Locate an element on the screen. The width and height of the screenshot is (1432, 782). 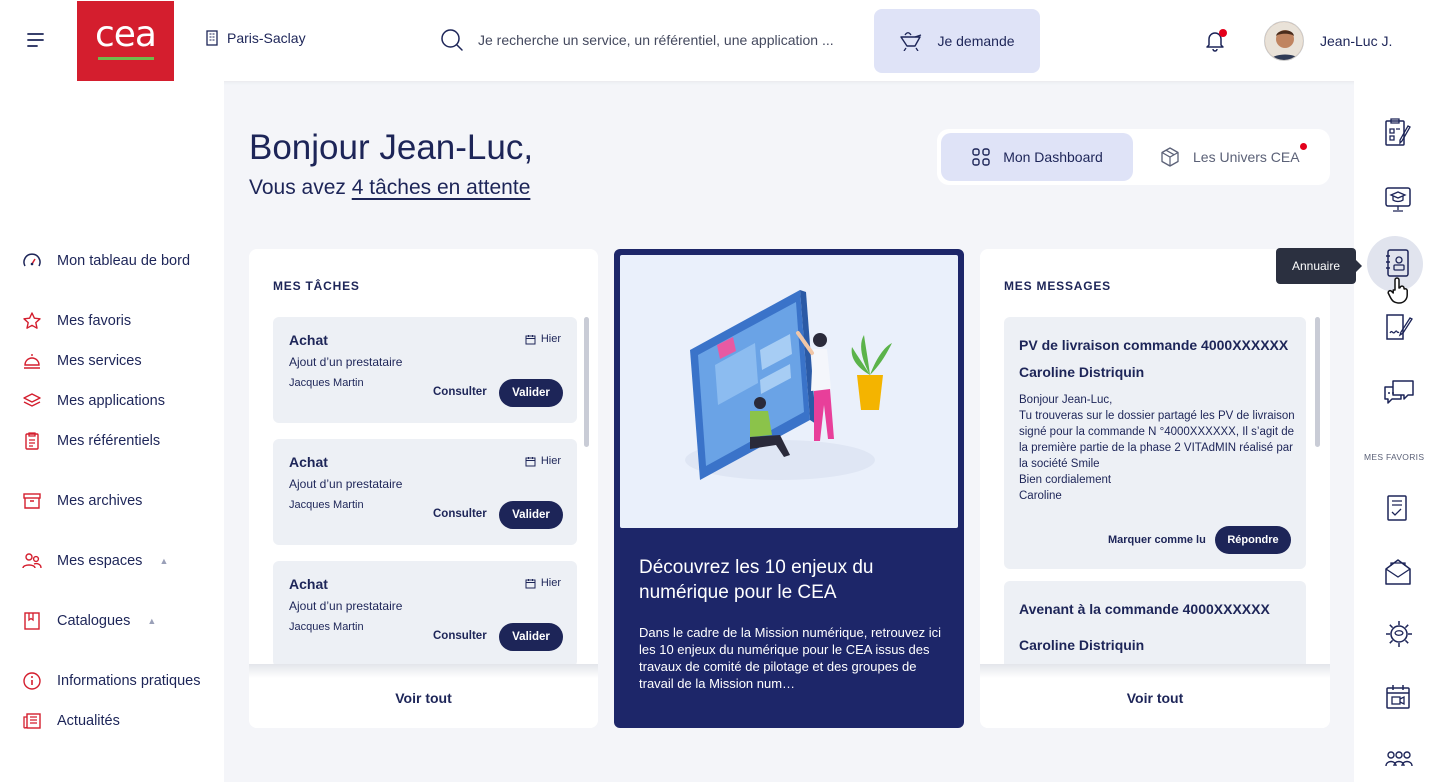
greeting-subtitle: Vous avez 4 tâches en attente is located at coordinates (389, 188).